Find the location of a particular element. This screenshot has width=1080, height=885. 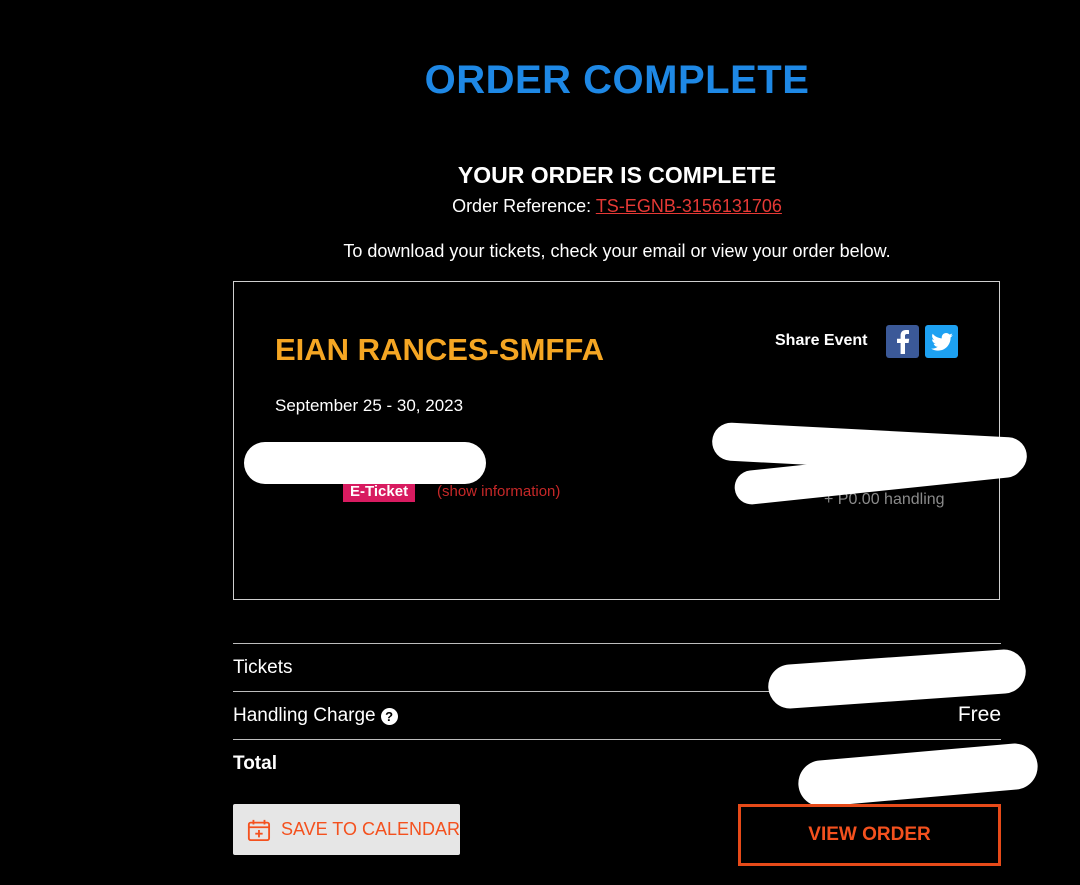

facebook-icon is located at coordinates (902, 341).